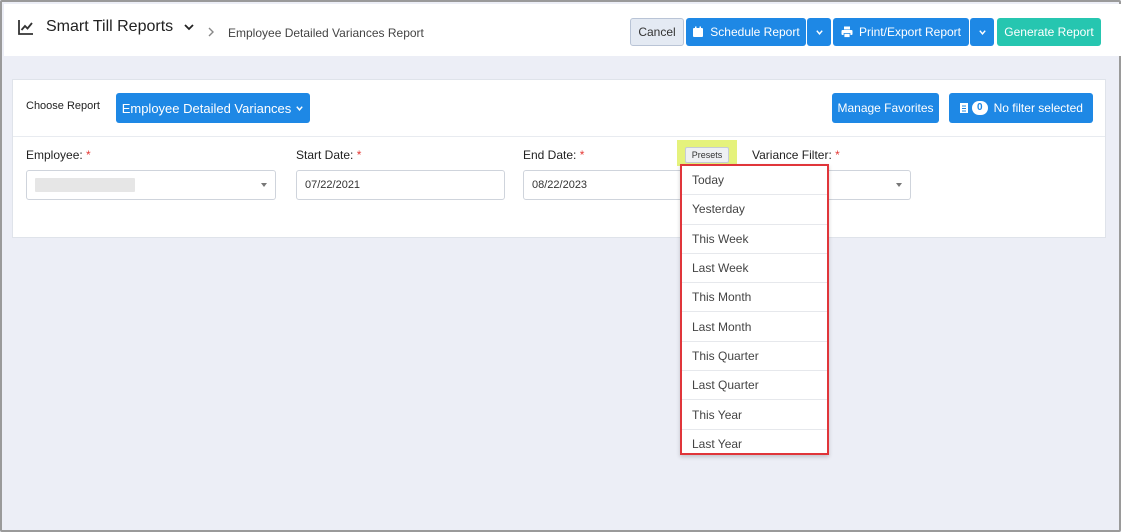  What do you see at coordinates (754, 210) in the screenshot?
I see `preset-item: Yesterday` at bounding box center [754, 210].